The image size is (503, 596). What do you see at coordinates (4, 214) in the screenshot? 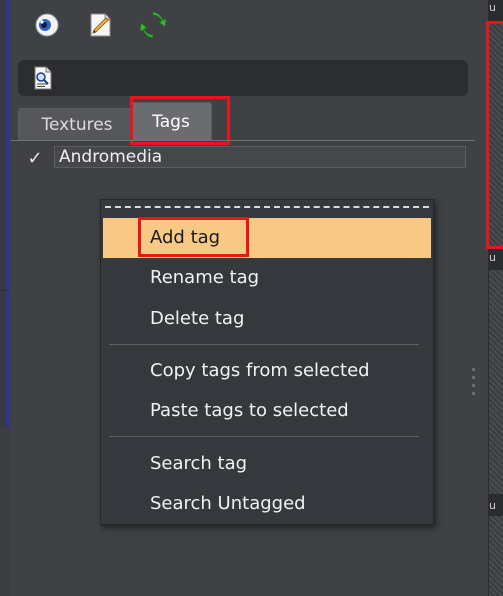
I see `left-viewport-edge` at bounding box center [4, 214].